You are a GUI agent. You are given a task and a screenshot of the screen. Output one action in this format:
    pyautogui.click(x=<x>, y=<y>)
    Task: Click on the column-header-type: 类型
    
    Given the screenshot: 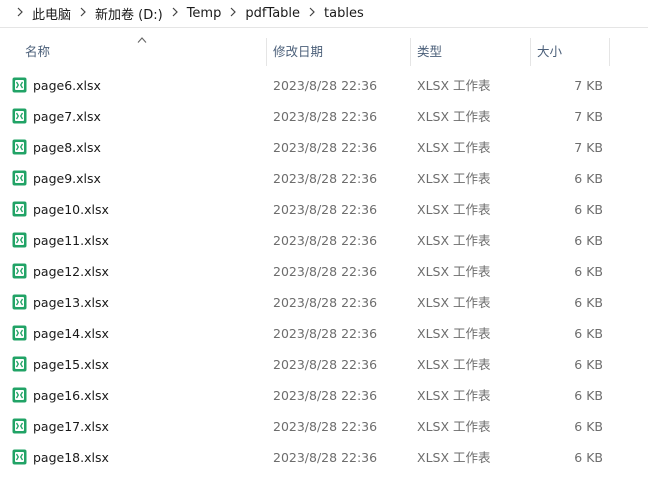 What is the action you would take?
    pyautogui.click(x=429, y=52)
    